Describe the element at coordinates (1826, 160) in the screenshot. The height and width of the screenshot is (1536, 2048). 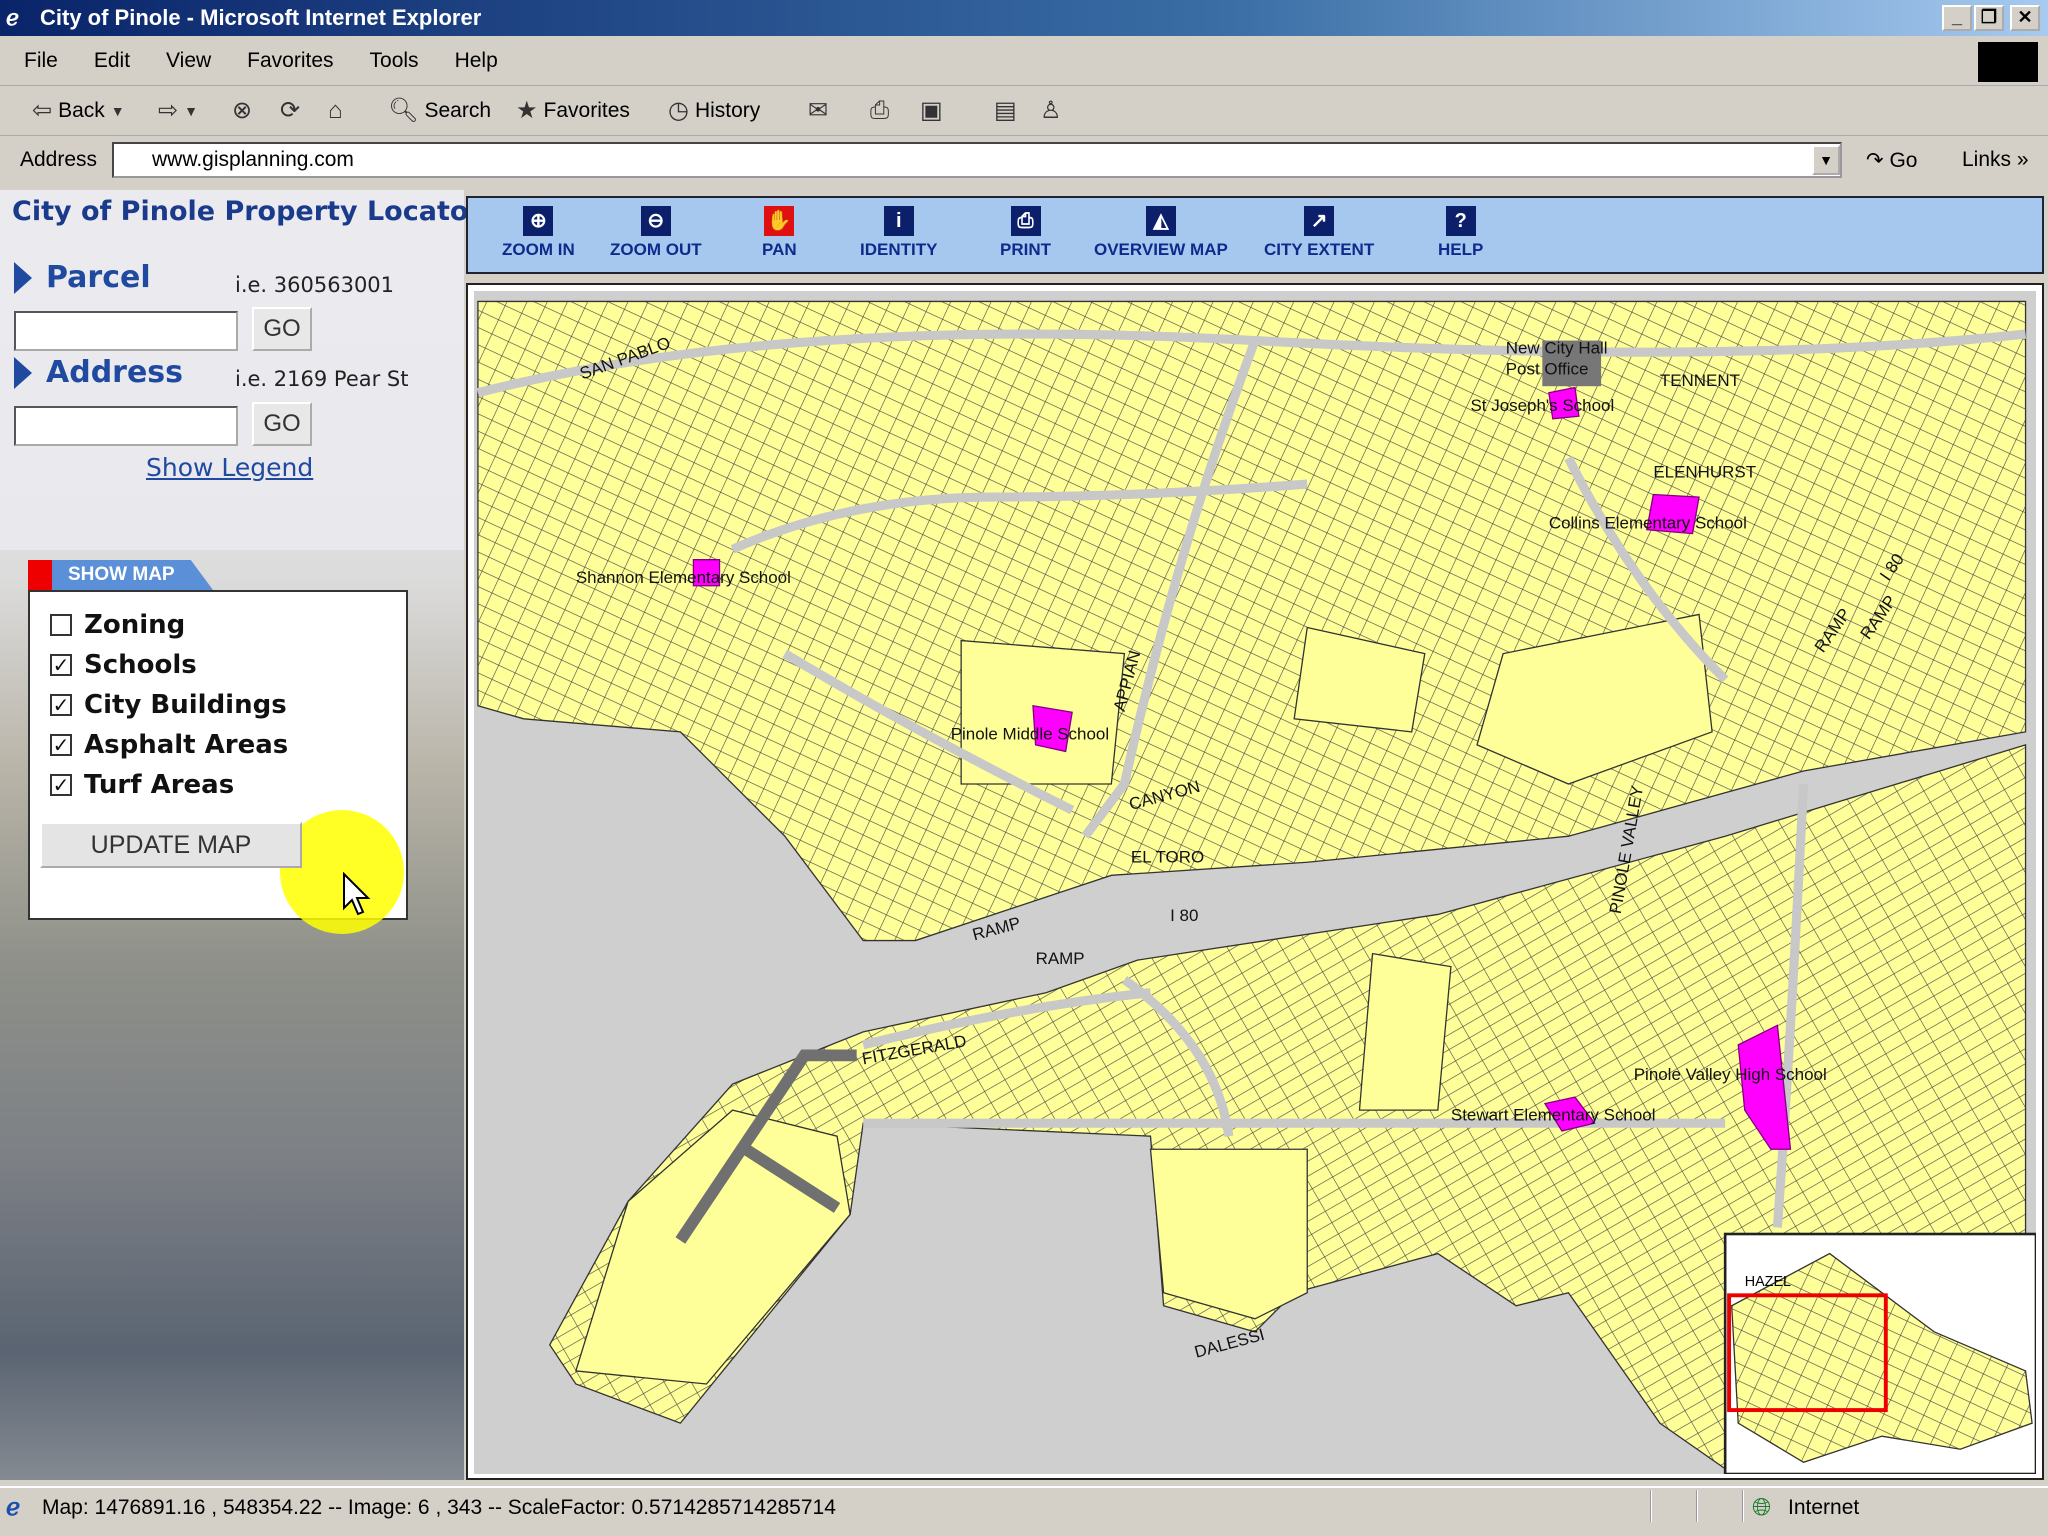
I see `address-dropdown-icon: ▼` at that location.